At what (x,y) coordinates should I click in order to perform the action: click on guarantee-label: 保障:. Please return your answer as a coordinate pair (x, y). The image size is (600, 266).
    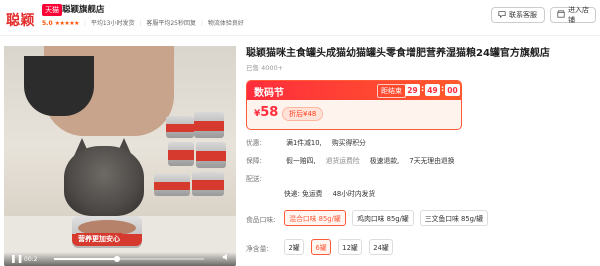
    Looking at the image, I should click on (254, 161).